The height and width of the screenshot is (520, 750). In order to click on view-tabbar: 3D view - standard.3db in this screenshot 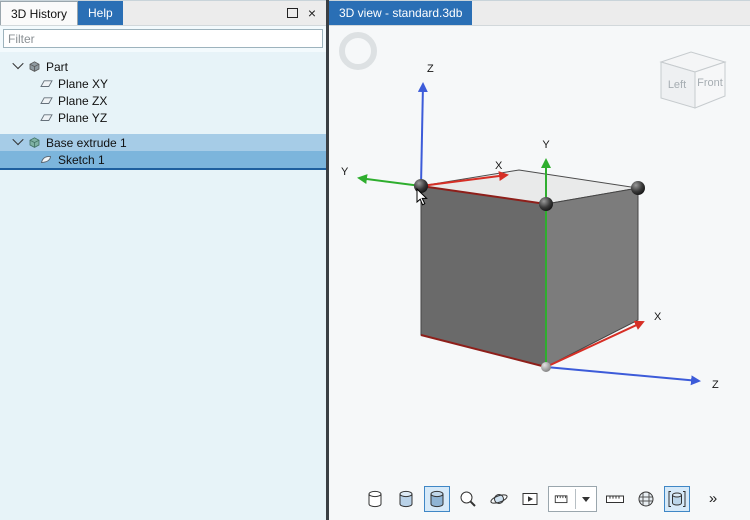, I will do `click(539, 13)`.